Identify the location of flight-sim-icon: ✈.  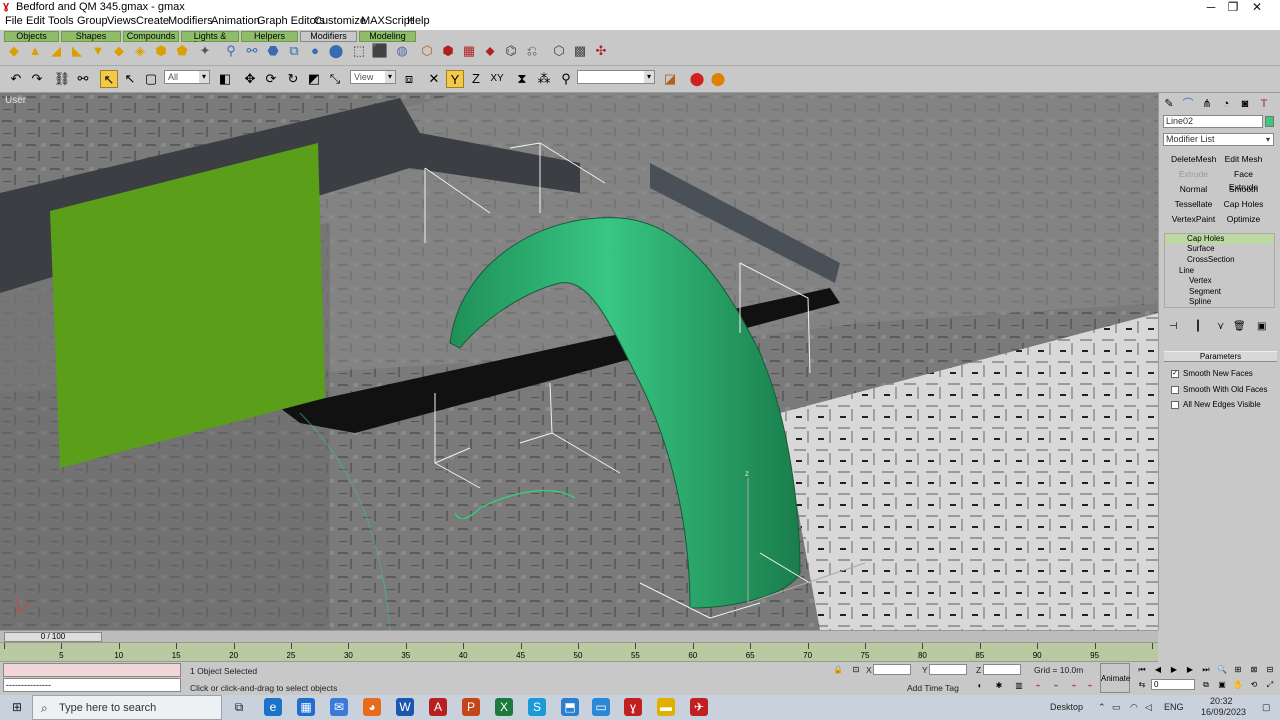
(699, 707).